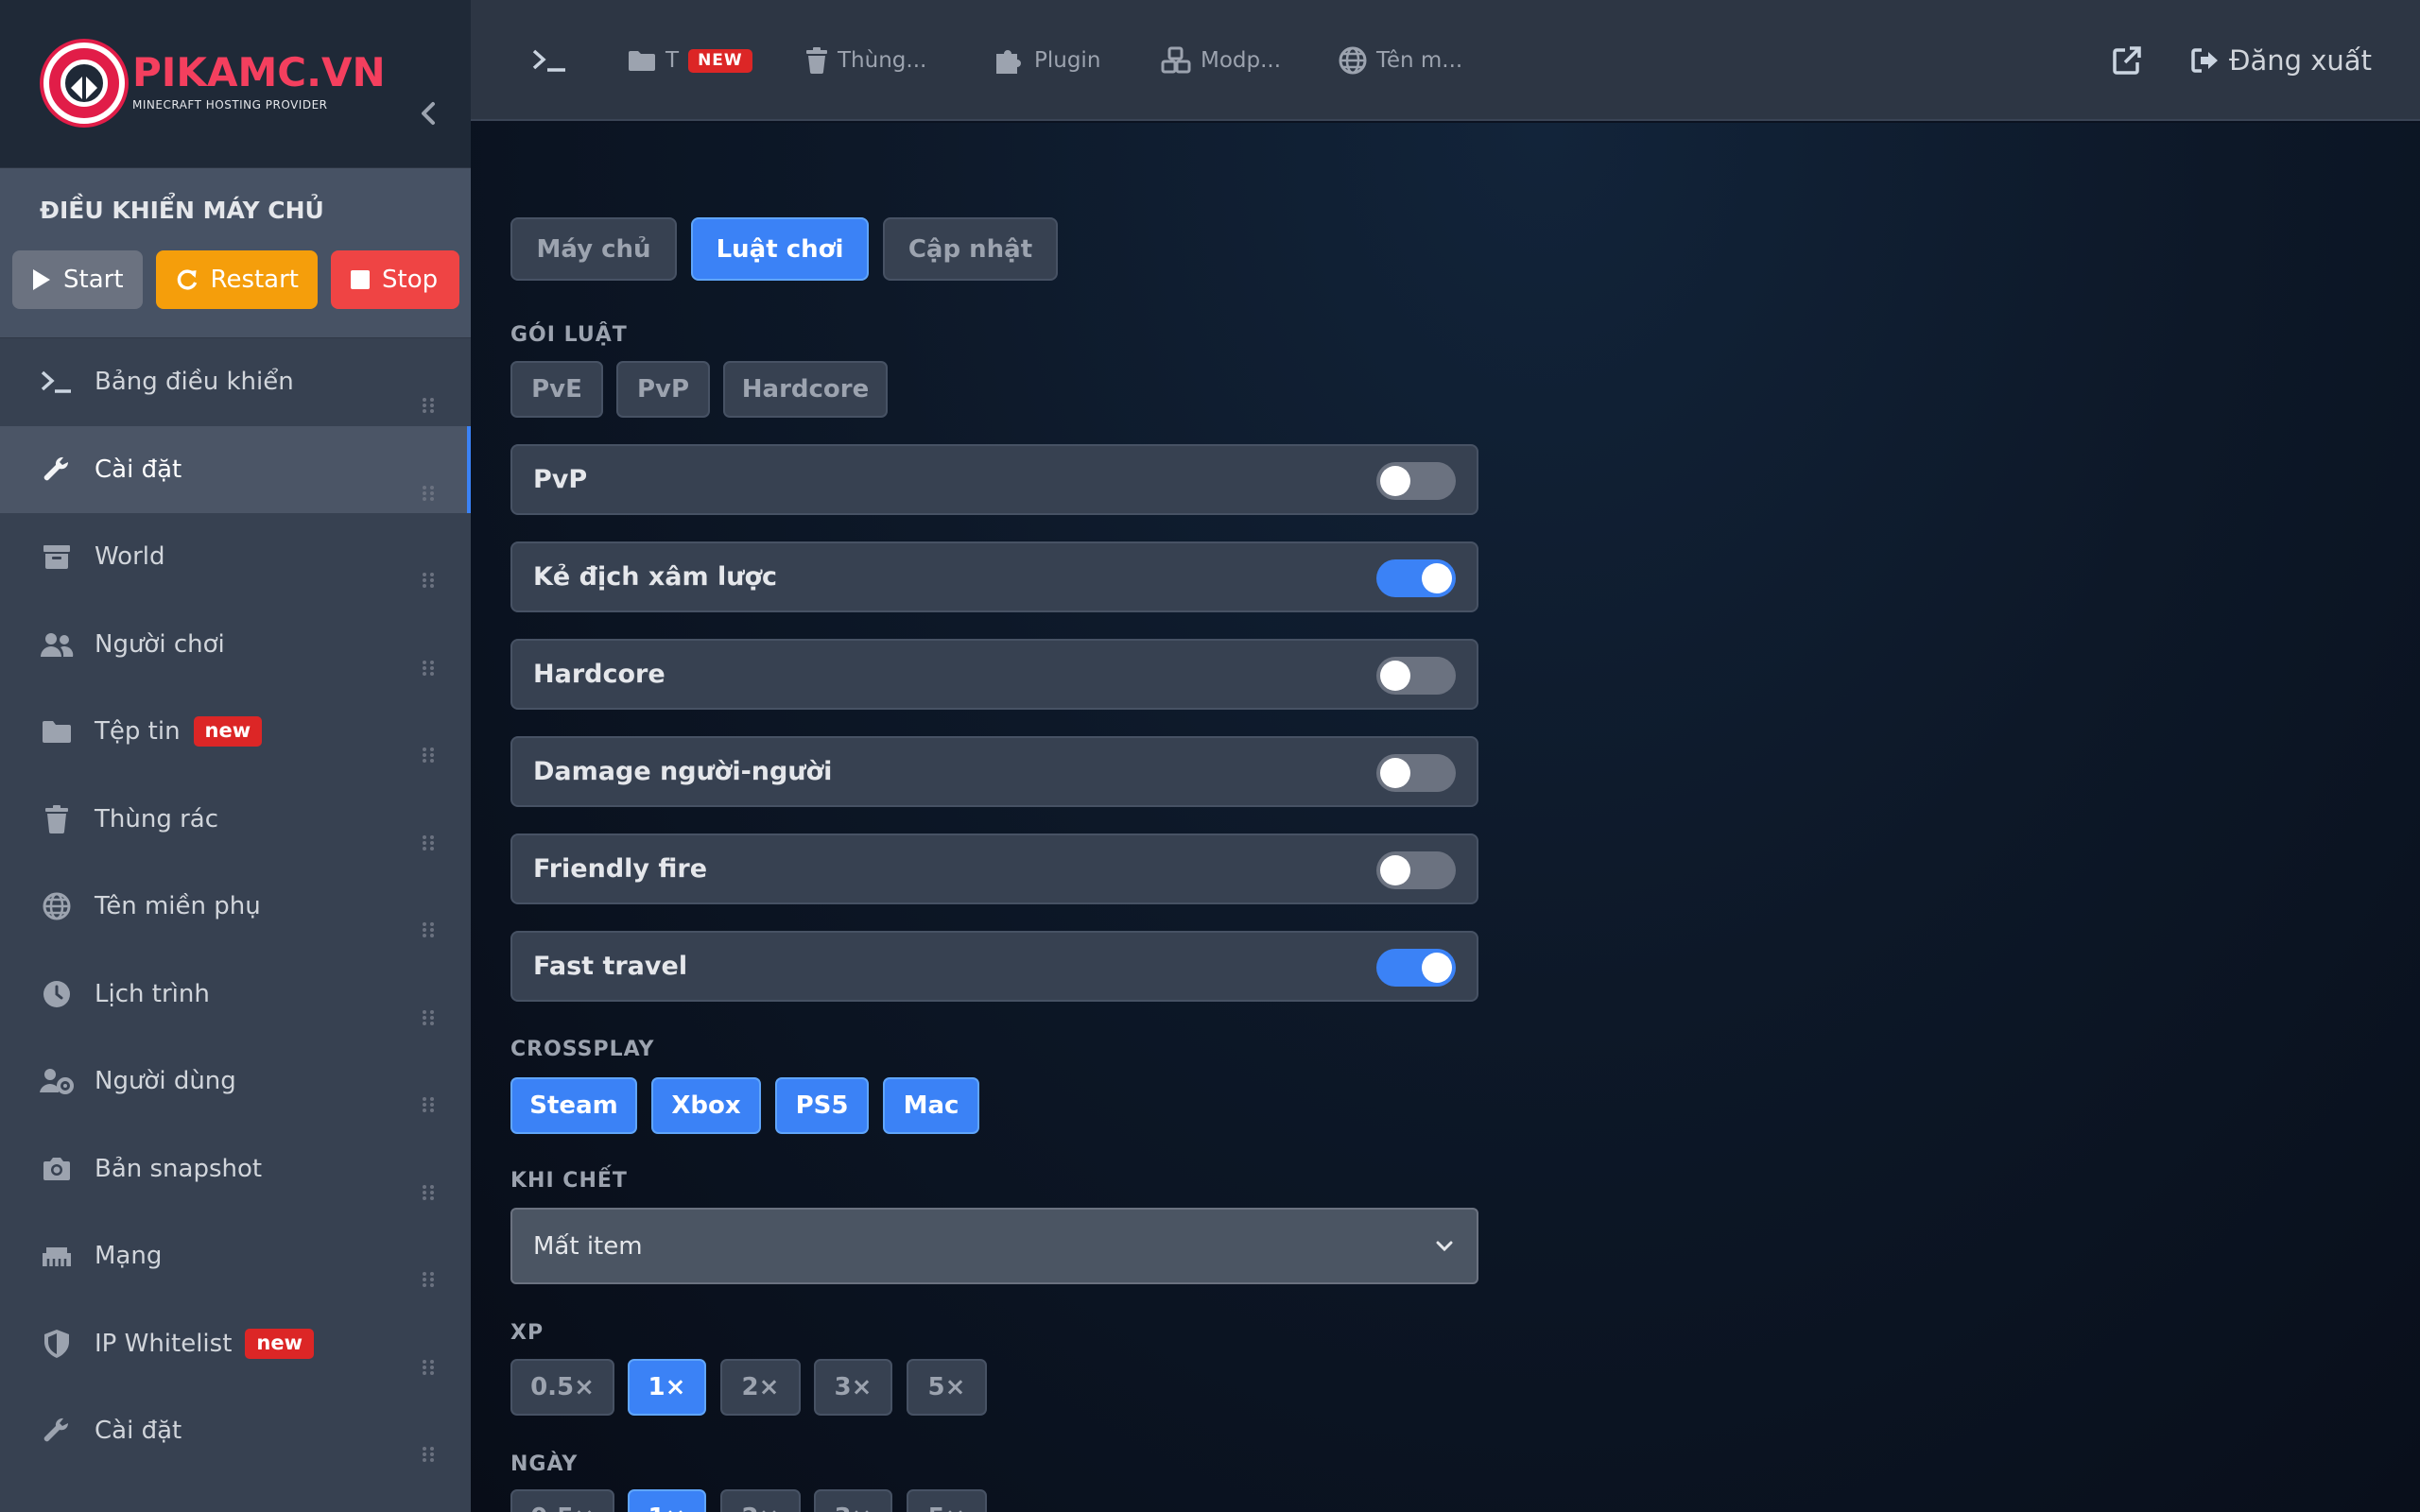 This screenshot has width=2420, height=1512. Describe the element at coordinates (527, 1333) in the screenshot. I see `xp-label: XP` at that location.